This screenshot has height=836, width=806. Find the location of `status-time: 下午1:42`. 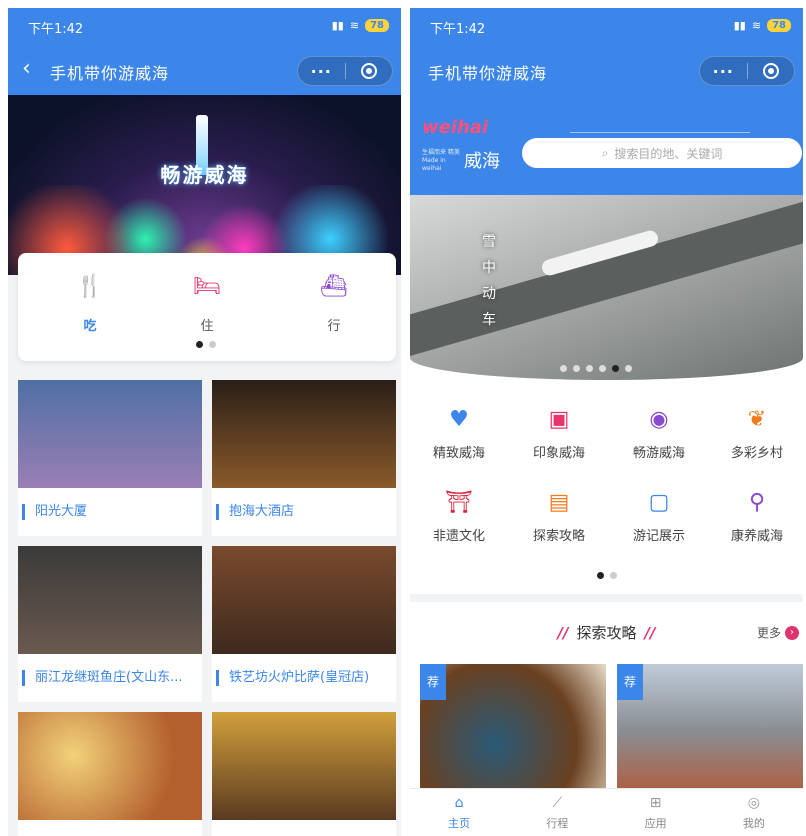

status-time: 下午1:42 is located at coordinates (56, 29).